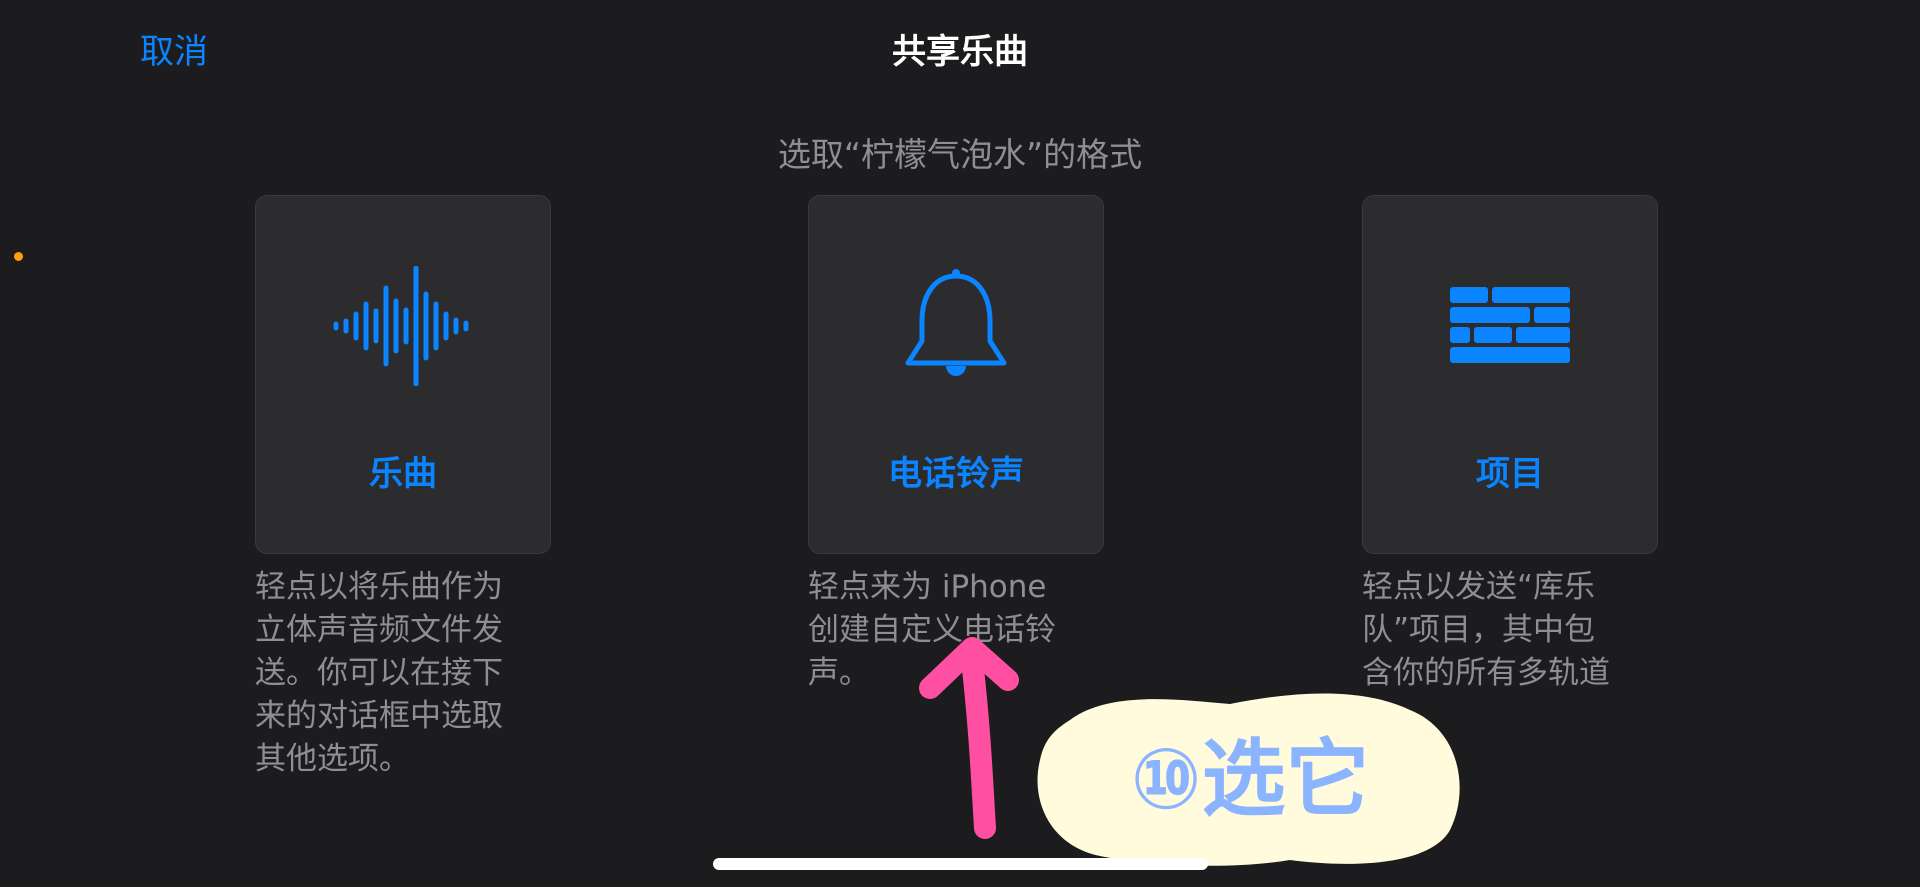 The image size is (1920, 887). Describe the element at coordinates (18, 256) in the screenshot. I see `status-dot` at that location.